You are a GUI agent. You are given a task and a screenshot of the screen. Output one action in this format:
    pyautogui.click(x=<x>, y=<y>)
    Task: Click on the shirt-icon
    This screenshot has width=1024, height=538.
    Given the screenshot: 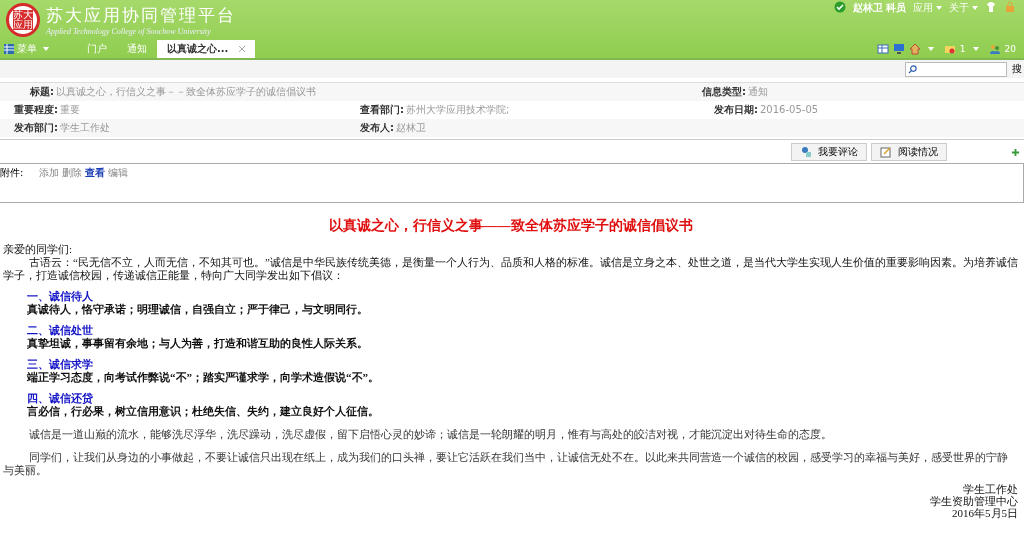 What is the action you would take?
    pyautogui.click(x=991, y=7)
    